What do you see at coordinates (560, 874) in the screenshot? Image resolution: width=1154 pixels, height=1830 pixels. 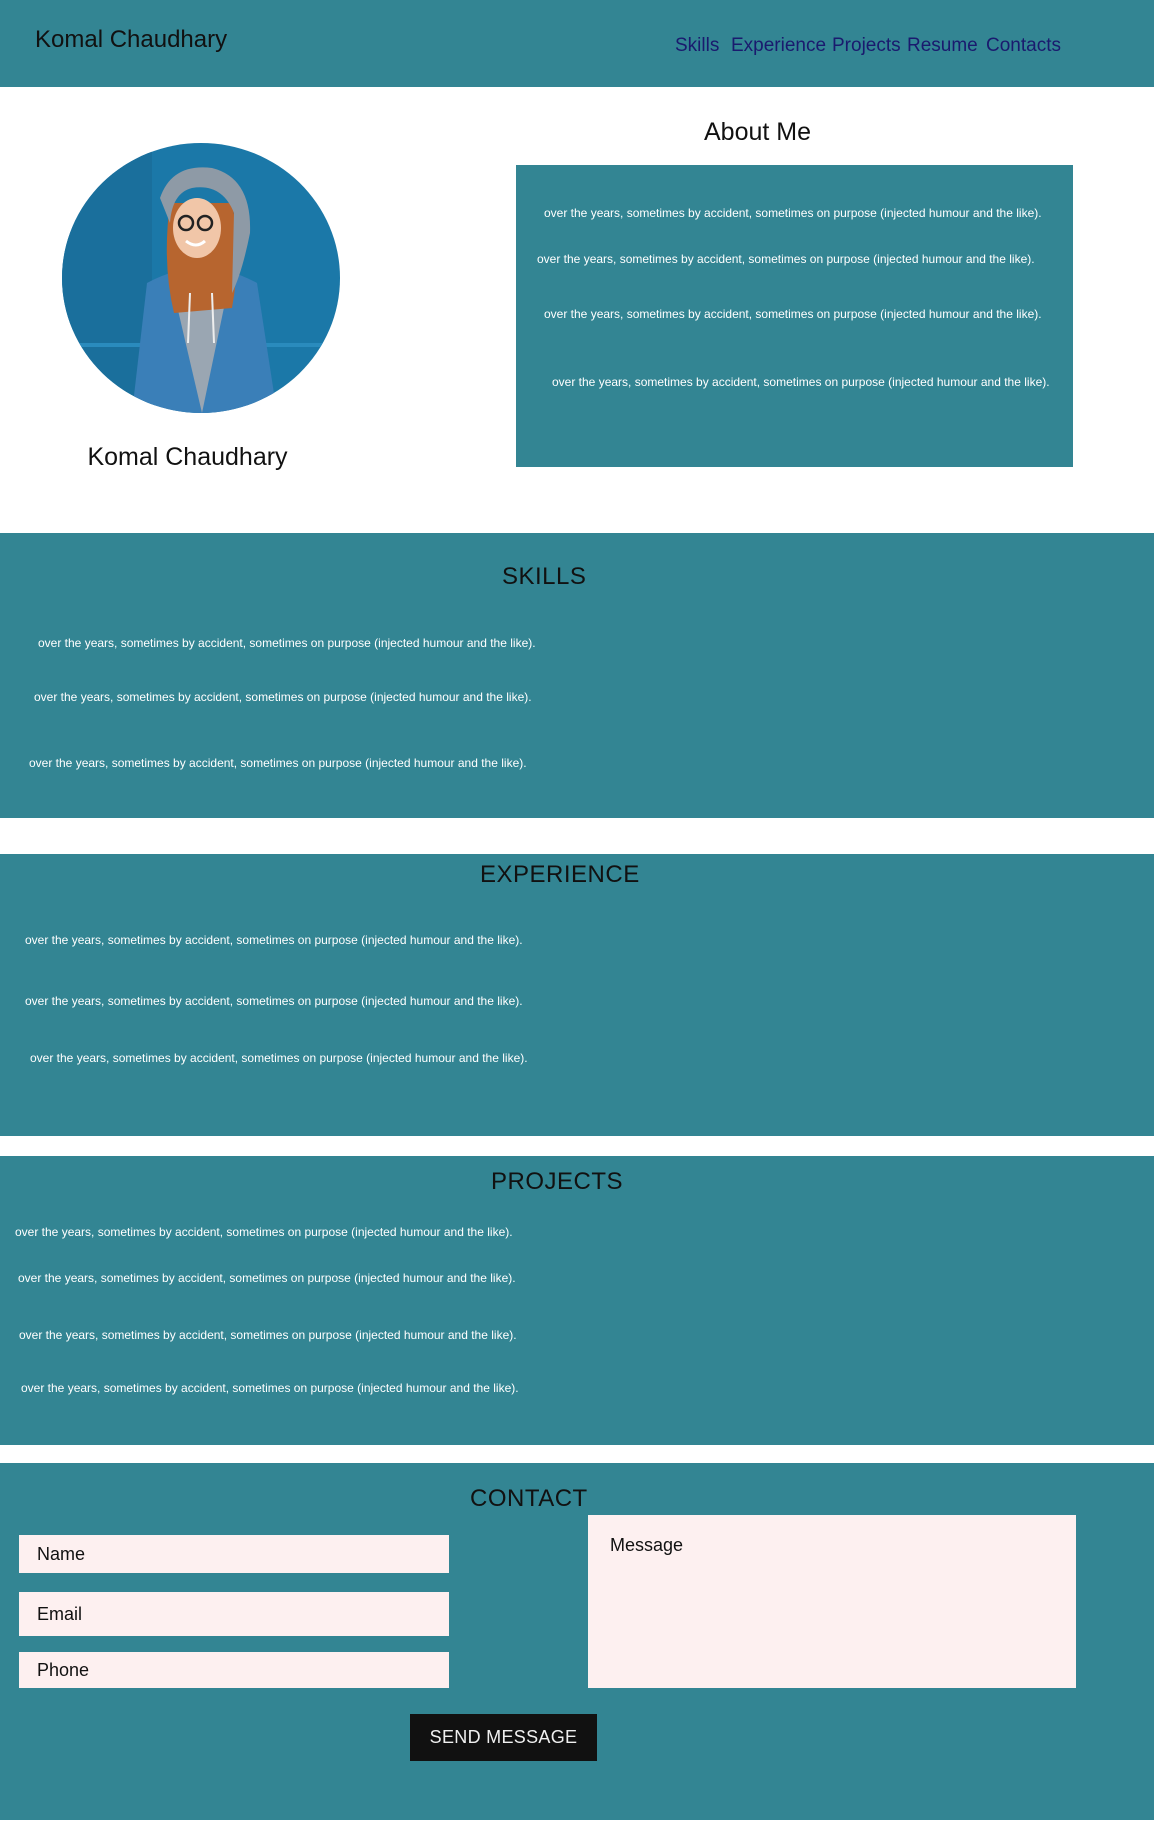 I see `experience-title: EXPERIENCE` at bounding box center [560, 874].